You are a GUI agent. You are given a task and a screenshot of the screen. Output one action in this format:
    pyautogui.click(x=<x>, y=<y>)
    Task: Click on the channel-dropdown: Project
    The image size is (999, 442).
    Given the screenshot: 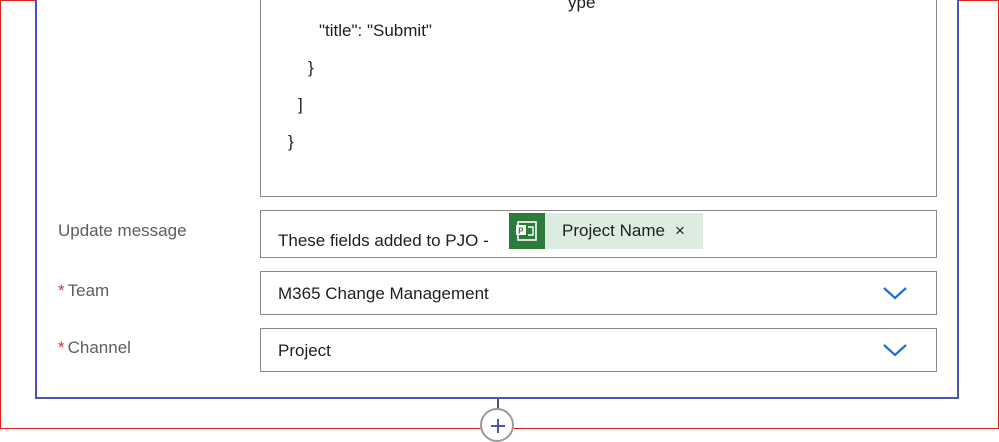 What is the action you would take?
    pyautogui.click(x=598, y=350)
    